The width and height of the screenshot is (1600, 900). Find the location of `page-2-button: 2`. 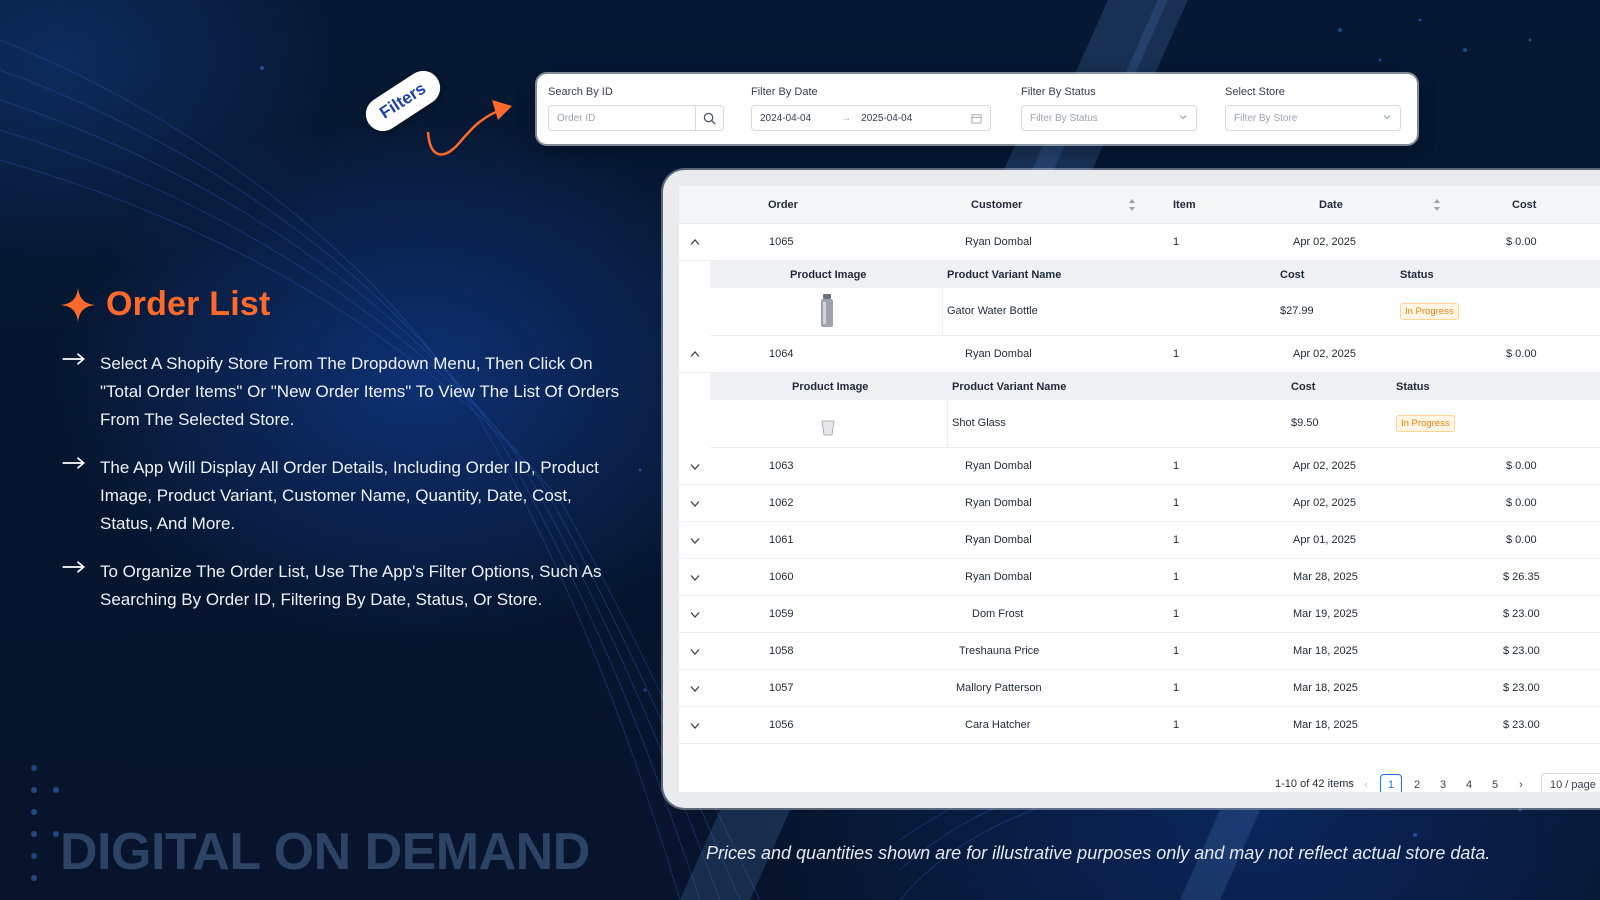

page-2-button: 2 is located at coordinates (1417, 783).